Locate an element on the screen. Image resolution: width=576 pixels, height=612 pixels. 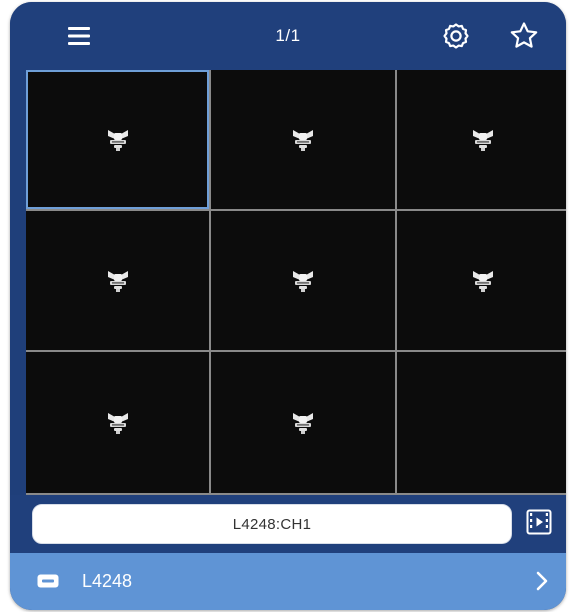
star-outline-icon is located at coordinates (524, 35).